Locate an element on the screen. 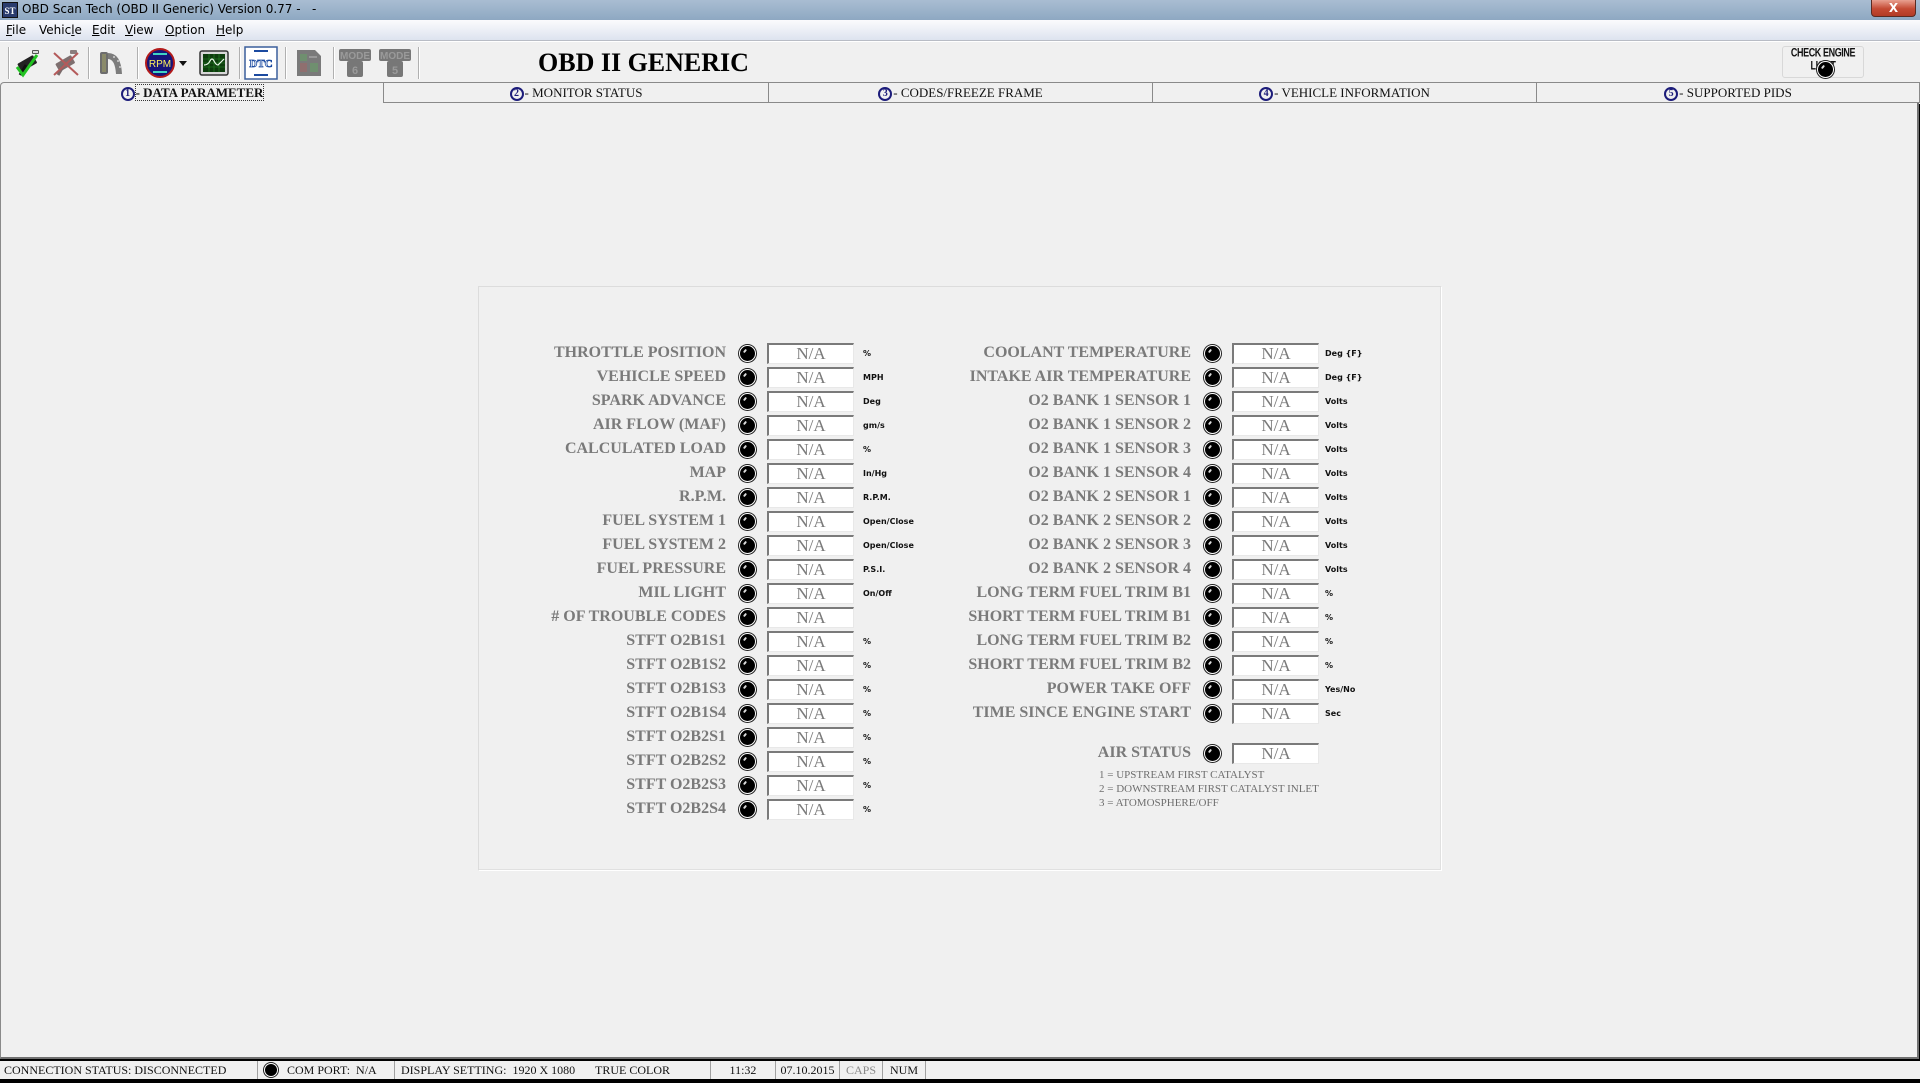  param-unit: Deg {F} is located at coordinates (1344, 353).